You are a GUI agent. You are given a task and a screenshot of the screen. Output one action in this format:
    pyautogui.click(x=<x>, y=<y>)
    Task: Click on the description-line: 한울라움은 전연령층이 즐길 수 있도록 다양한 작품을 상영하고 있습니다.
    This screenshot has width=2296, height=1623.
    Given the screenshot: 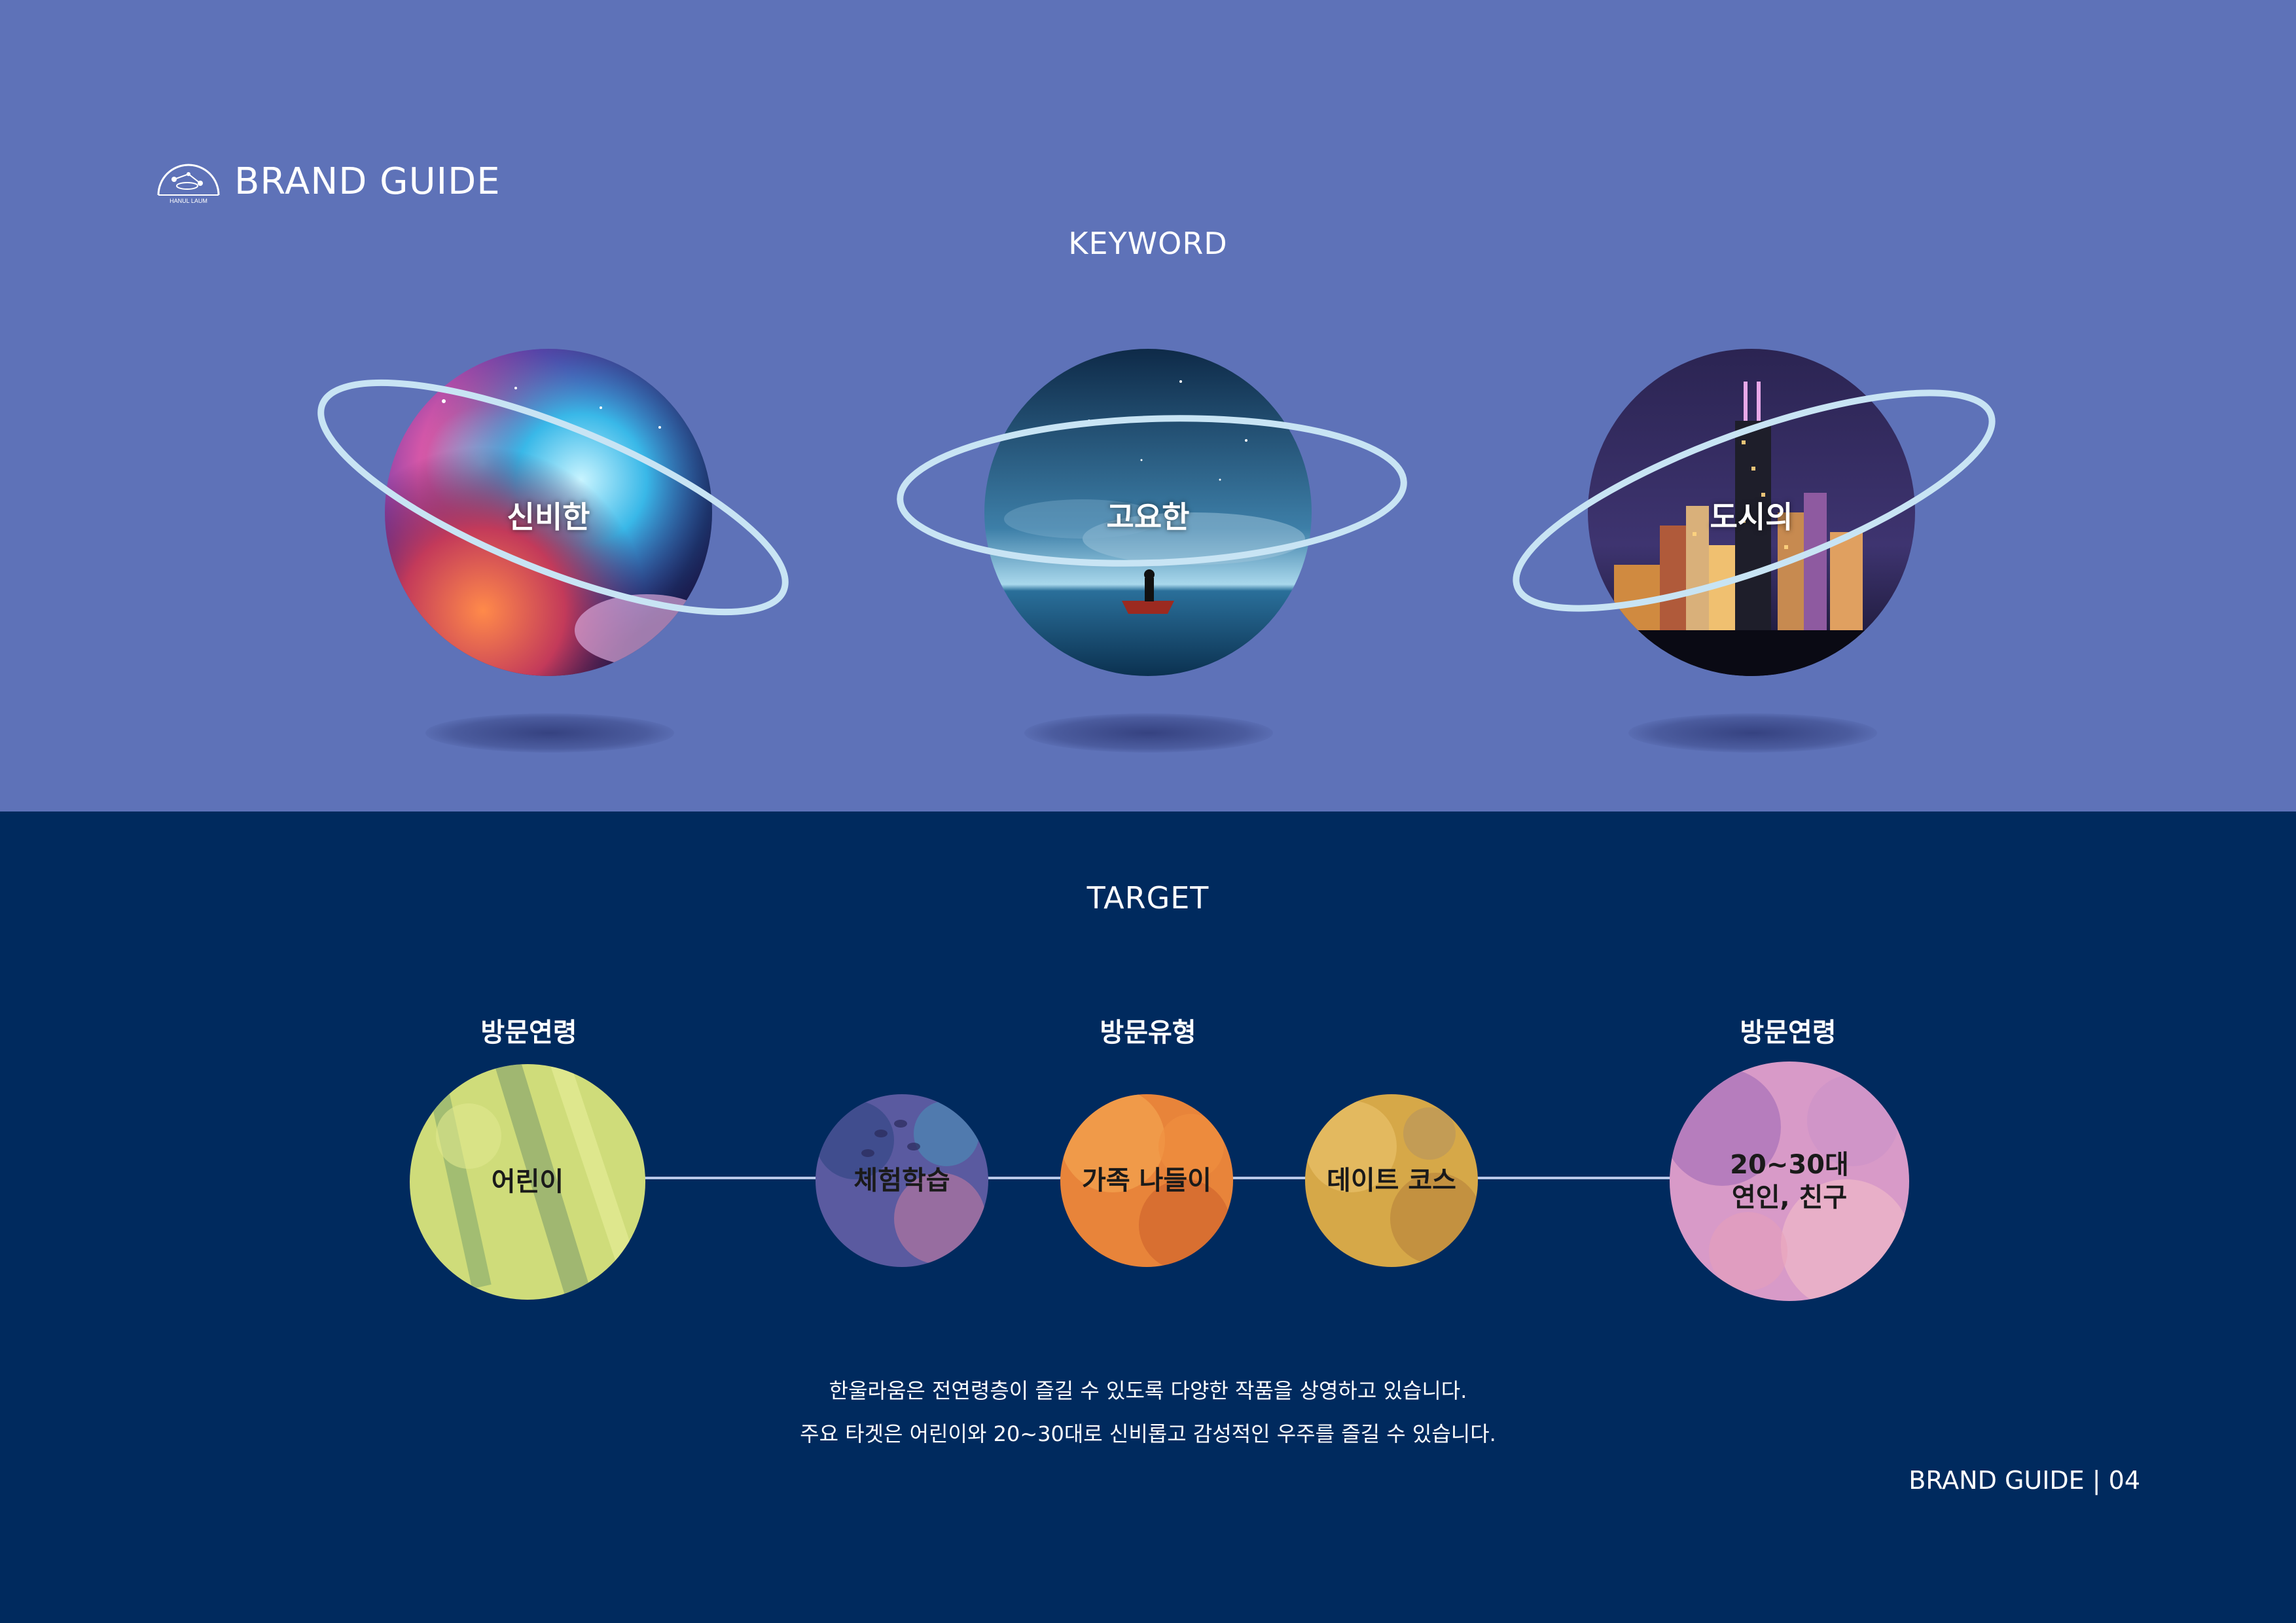 What is the action you would take?
    pyautogui.click(x=1148, y=1390)
    